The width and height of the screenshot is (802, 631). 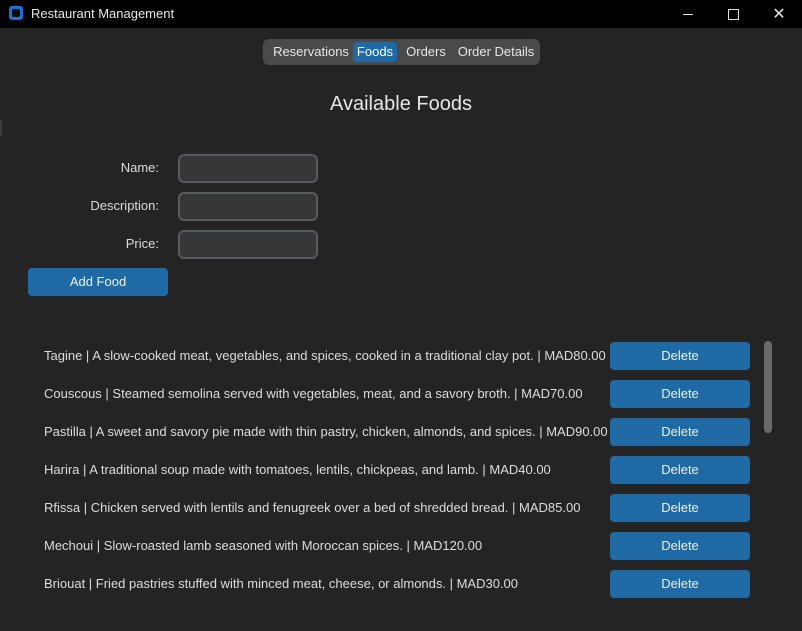 I want to click on minimize-button, so click(x=688, y=14).